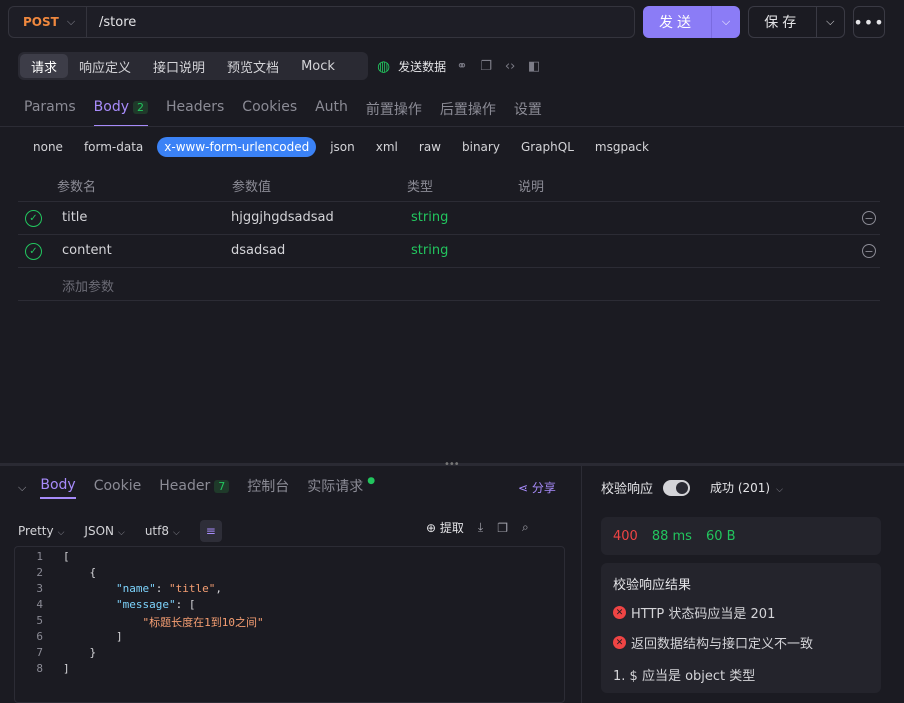  I want to click on error-item: ✕ 返回数据结构与接口定义不一致, so click(713, 642).